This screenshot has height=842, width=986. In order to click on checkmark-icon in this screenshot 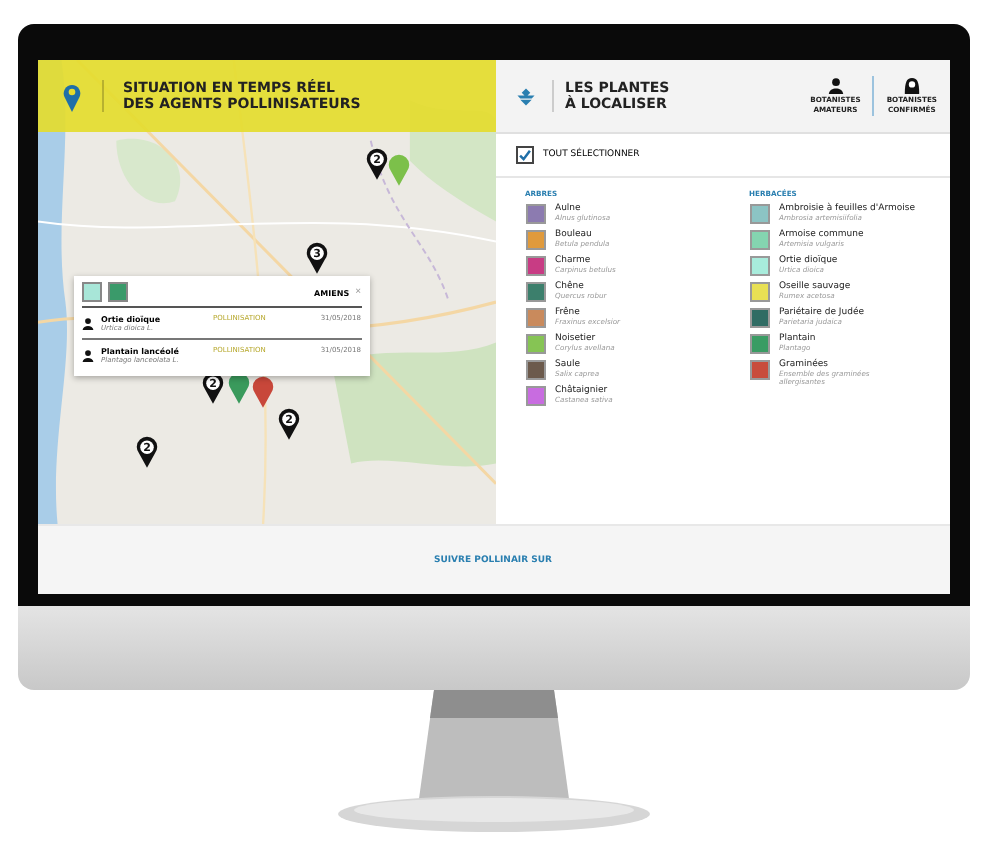, I will do `click(524, 155)`.